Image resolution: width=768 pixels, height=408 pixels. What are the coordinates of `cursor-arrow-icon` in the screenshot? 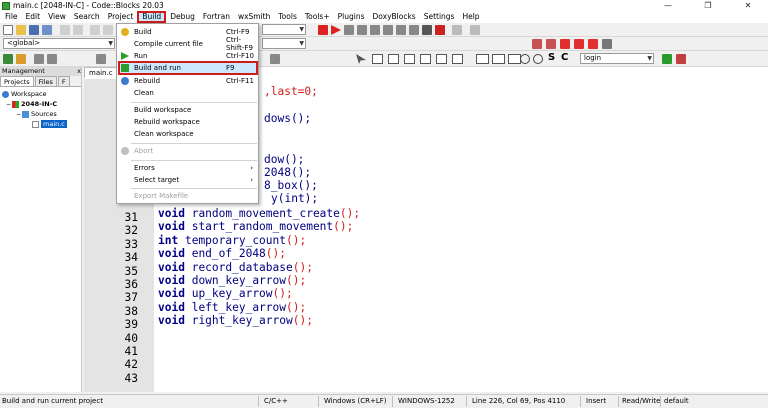 It's located at (361, 59).